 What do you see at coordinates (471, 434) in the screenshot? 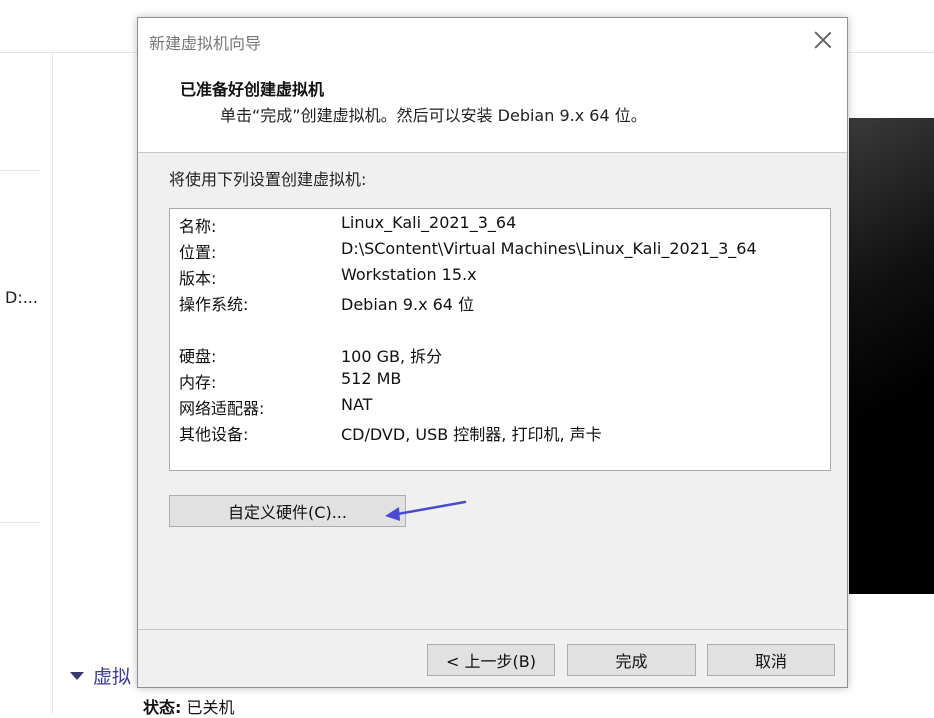
I see `summary-value: CD/DVD, USB 控制器, 打印机, 声卡` at bounding box center [471, 434].